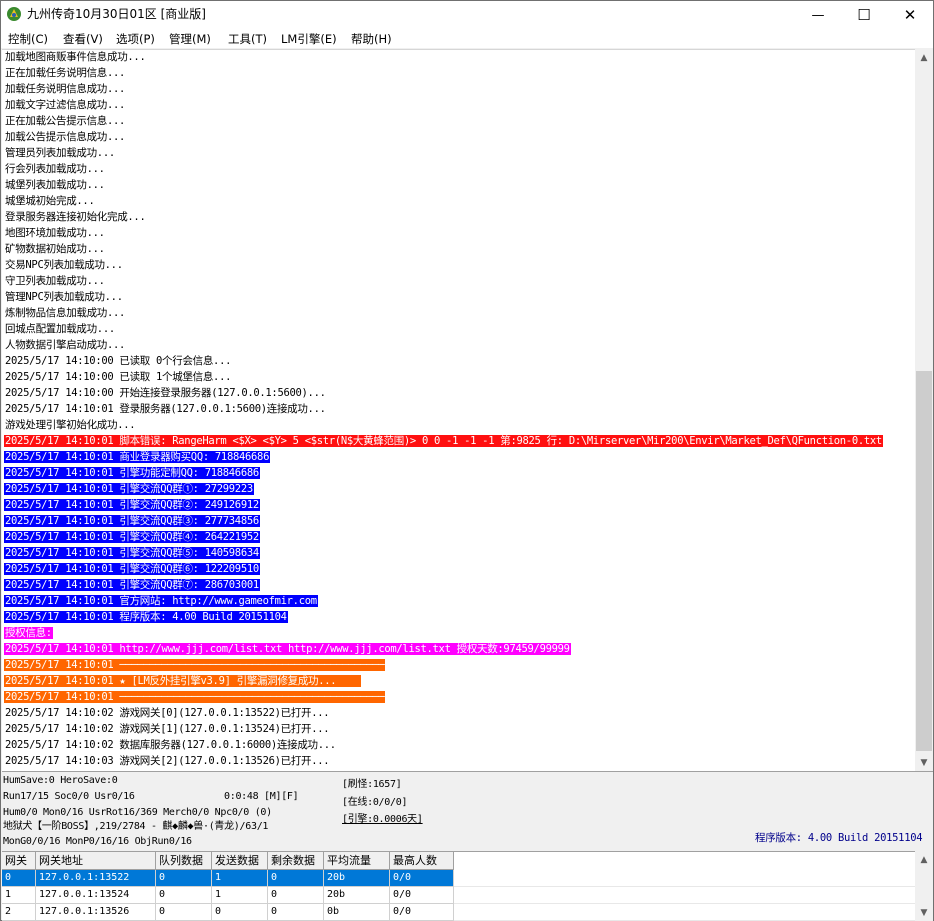 This screenshot has height=921, width=934. I want to click on grid-scroll-up-icon: ▲, so click(924, 859).